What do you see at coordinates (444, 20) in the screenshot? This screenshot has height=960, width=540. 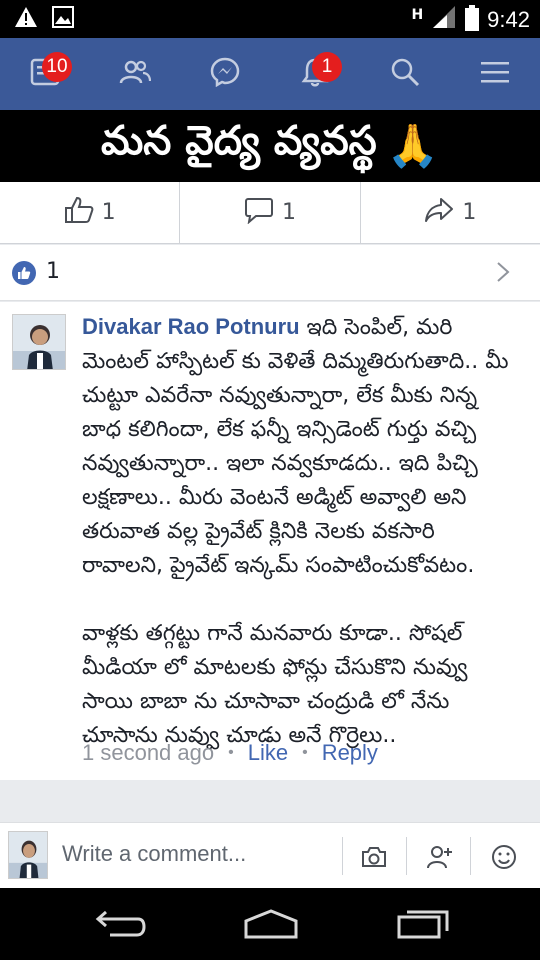 I see `signal-icon` at bounding box center [444, 20].